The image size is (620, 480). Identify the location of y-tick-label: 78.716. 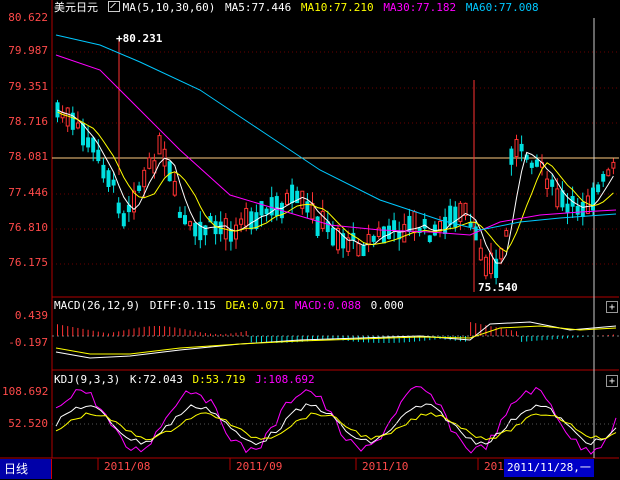
(28, 121).